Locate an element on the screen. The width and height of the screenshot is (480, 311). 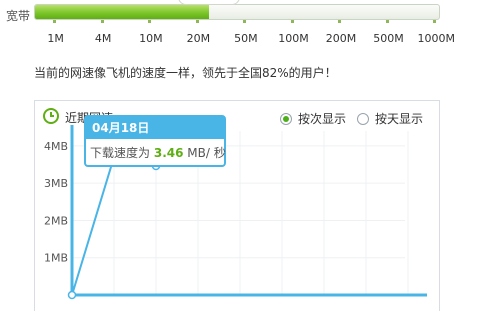
tooltip-unit: MB/ 秒 is located at coordinates (206, 153).